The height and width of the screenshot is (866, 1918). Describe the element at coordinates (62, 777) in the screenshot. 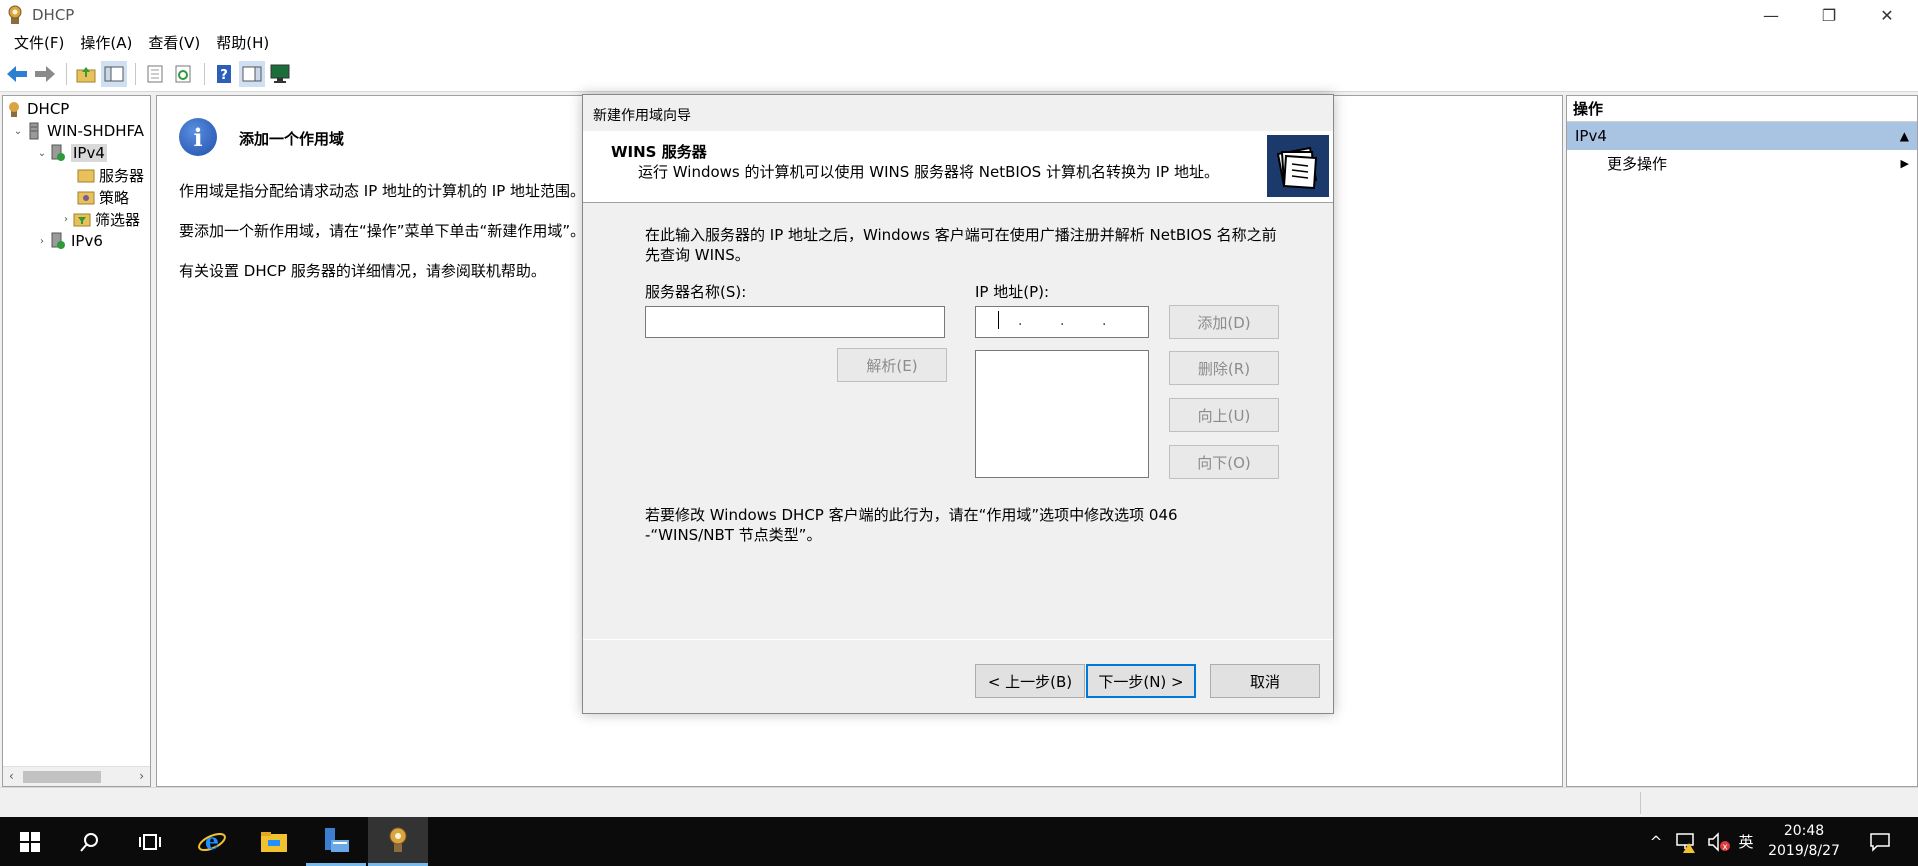

I see `scroll-thumb` at that location.